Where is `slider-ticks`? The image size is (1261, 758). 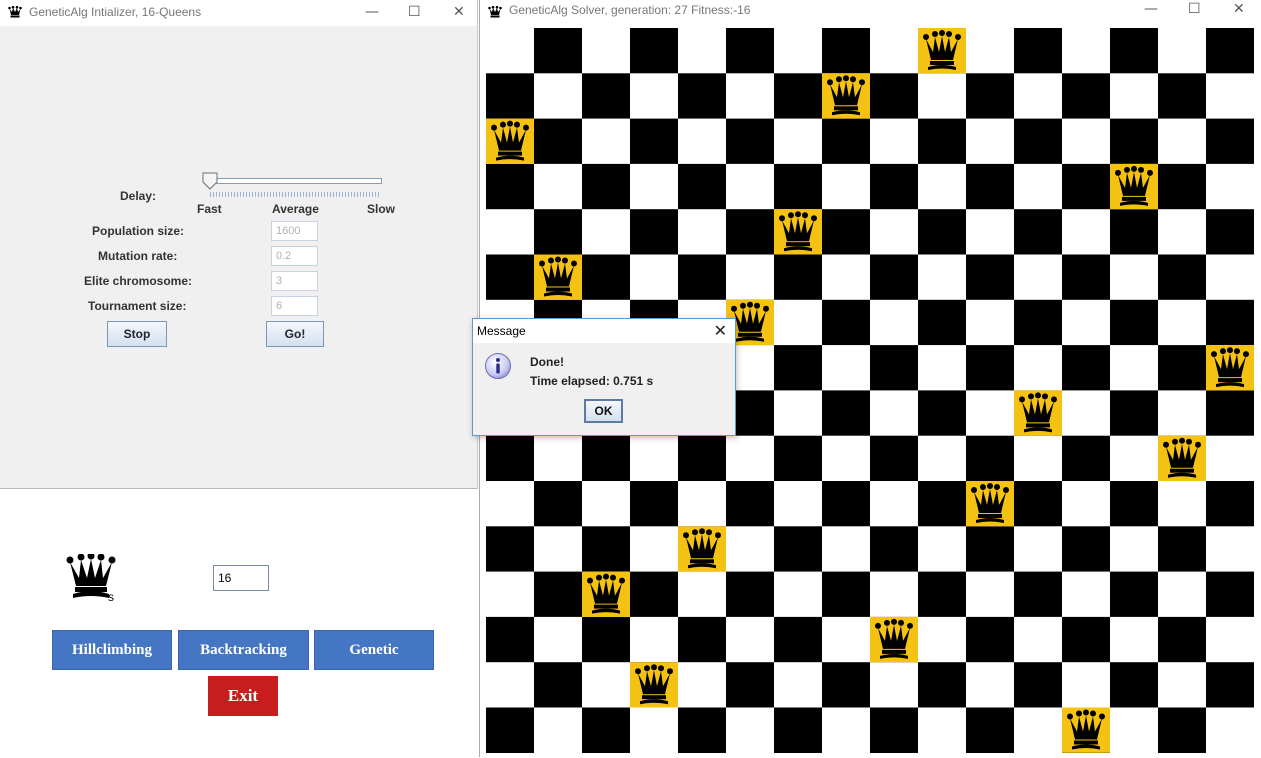 slider-ticks is located at coordinates (295, 194).